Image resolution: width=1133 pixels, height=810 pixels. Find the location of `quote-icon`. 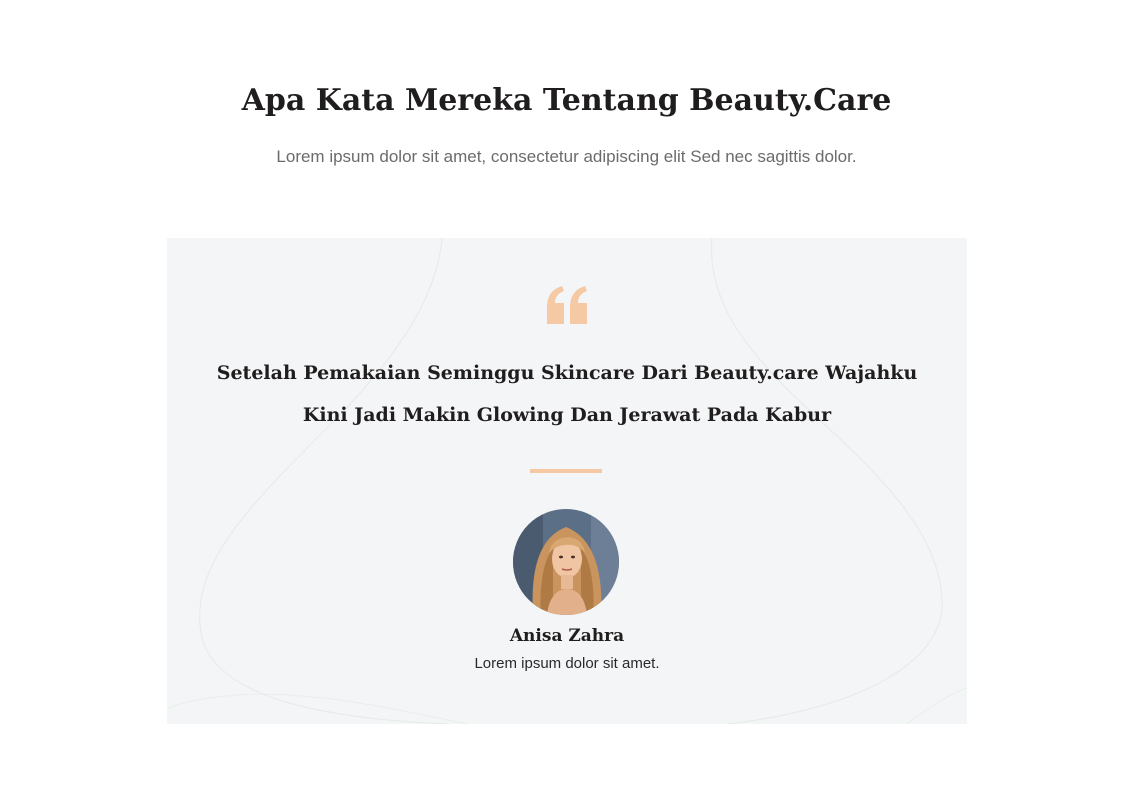

quote-icon is located at coordinates (567, 305).